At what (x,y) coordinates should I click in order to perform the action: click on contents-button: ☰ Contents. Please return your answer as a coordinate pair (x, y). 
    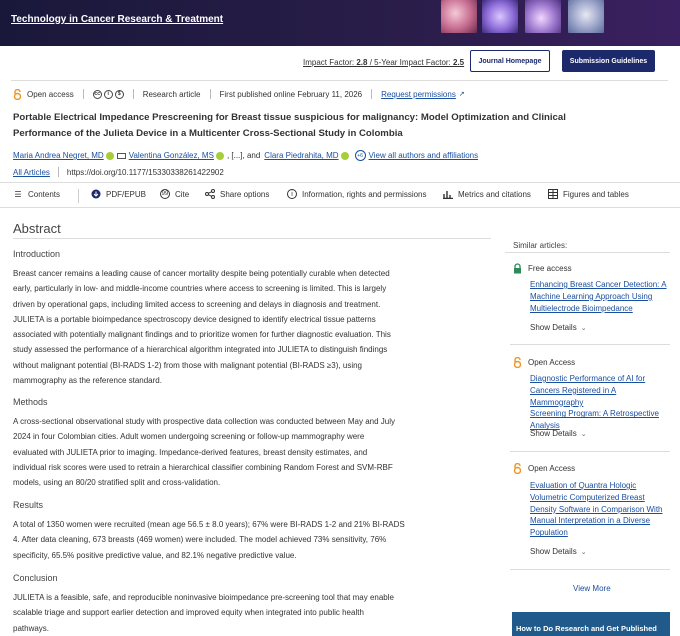
    Looking at the image, I should click on (36, 194).